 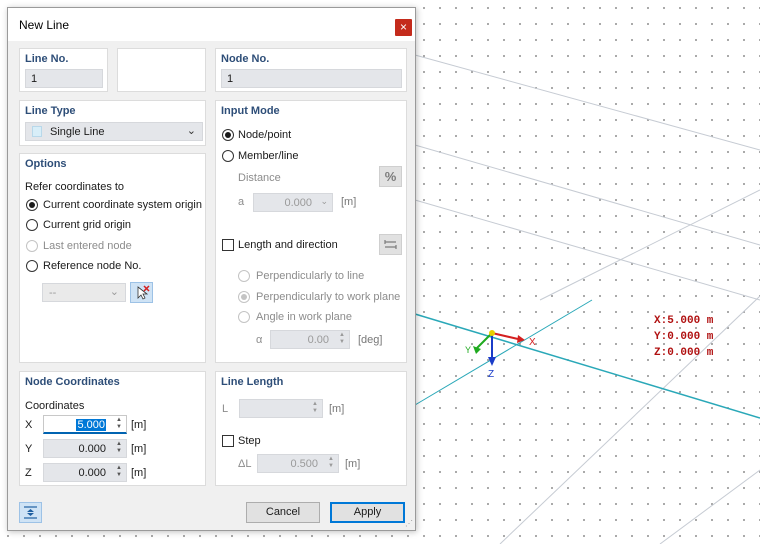 I want to click on apply-button: Apply, so click(x=367, y=512).